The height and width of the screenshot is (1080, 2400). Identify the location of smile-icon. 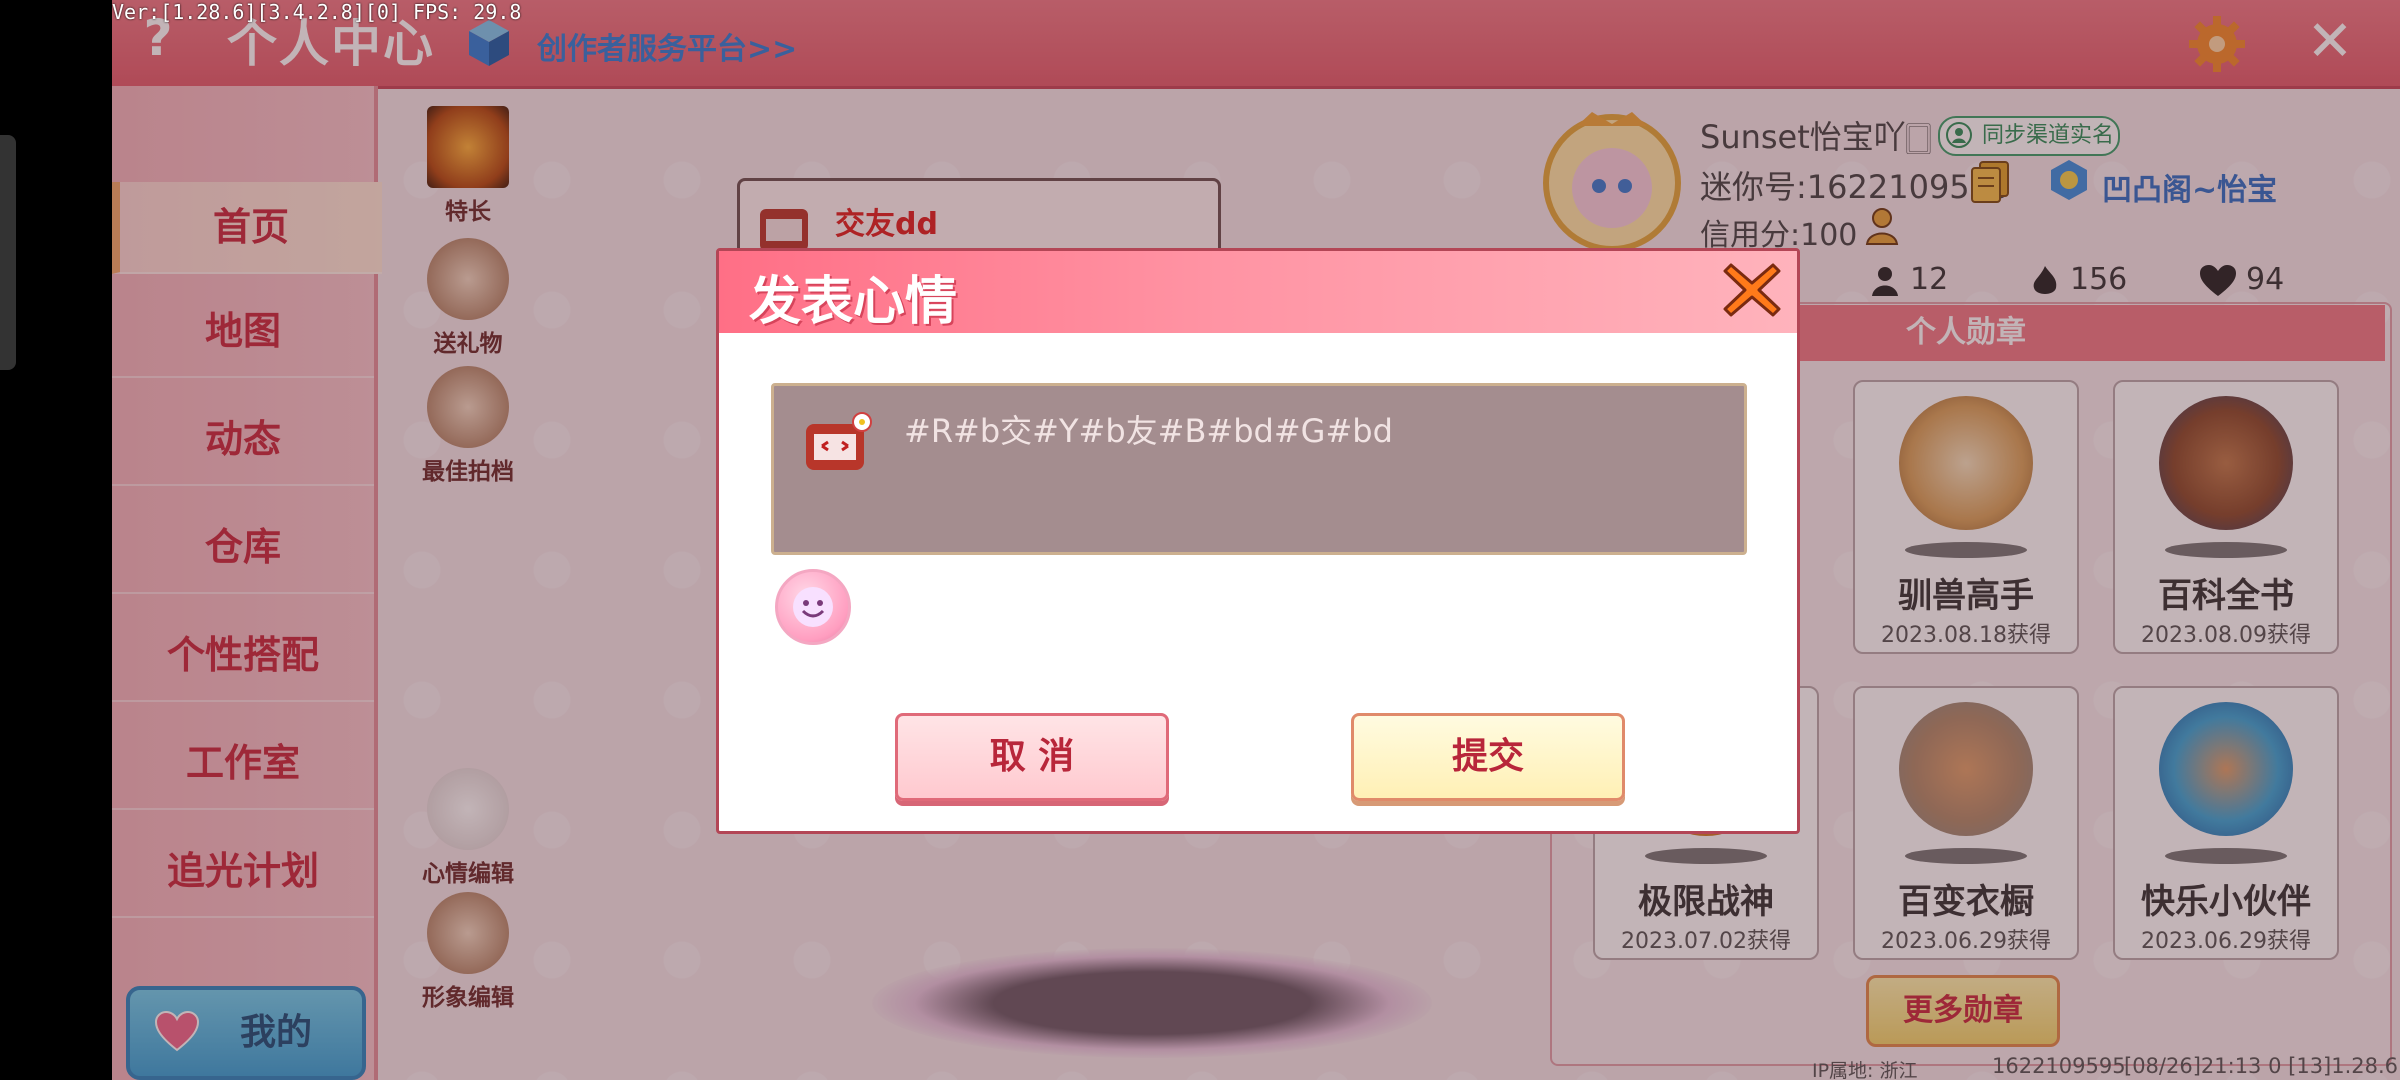
(813, 607).